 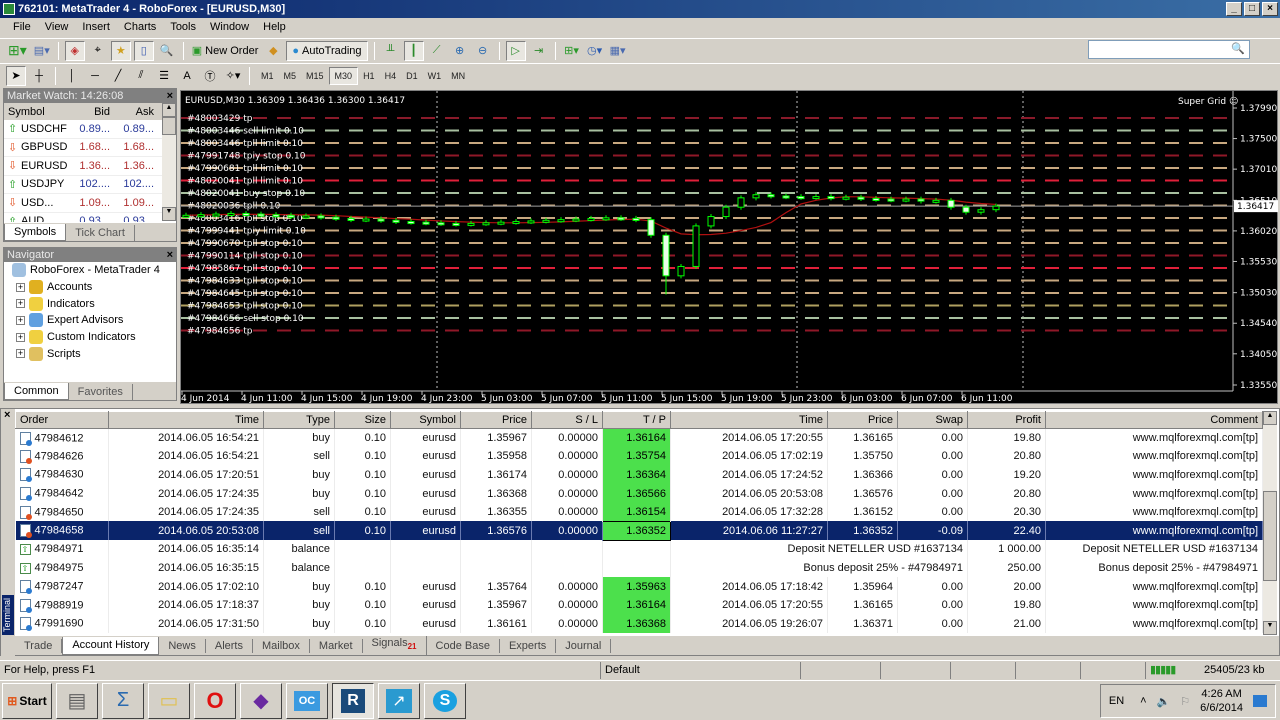 I want to click on new-order-button: ▣ New Order, so click(x=225, y=51).